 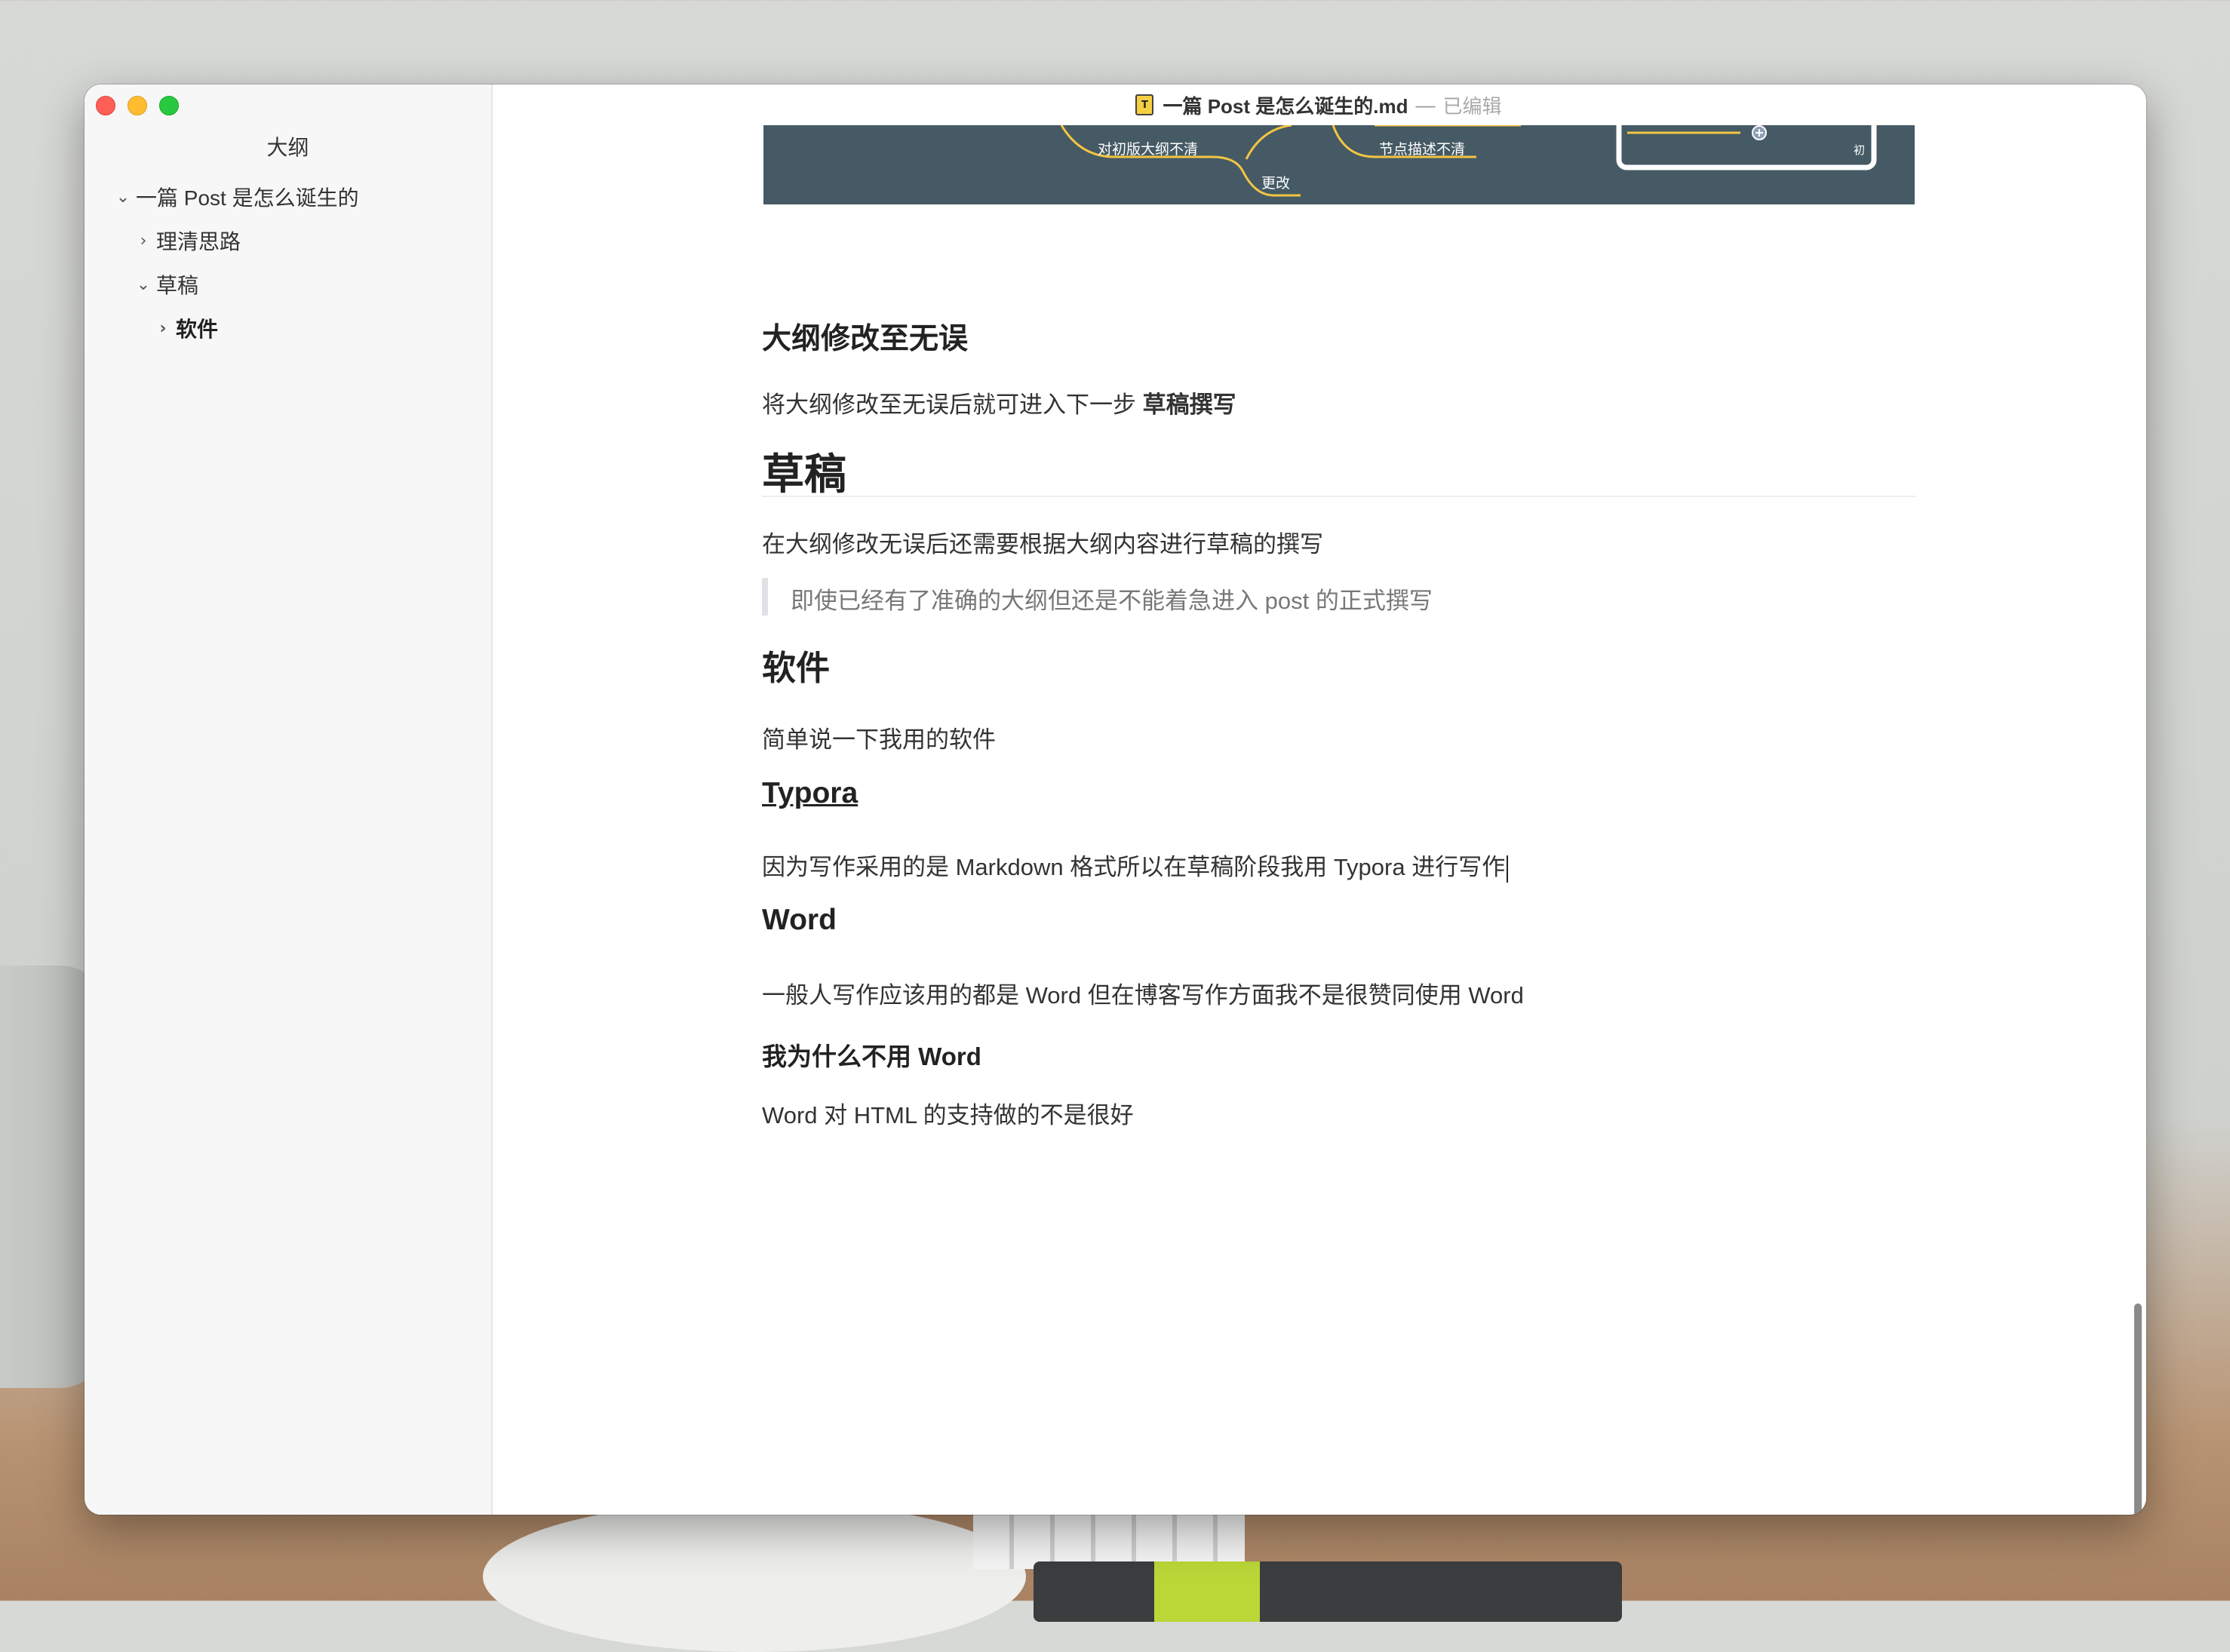 What do you see at coordinates (796, 668) in the screenshot?
I see `heading-software: 软件` at bounding box center [796, 668].